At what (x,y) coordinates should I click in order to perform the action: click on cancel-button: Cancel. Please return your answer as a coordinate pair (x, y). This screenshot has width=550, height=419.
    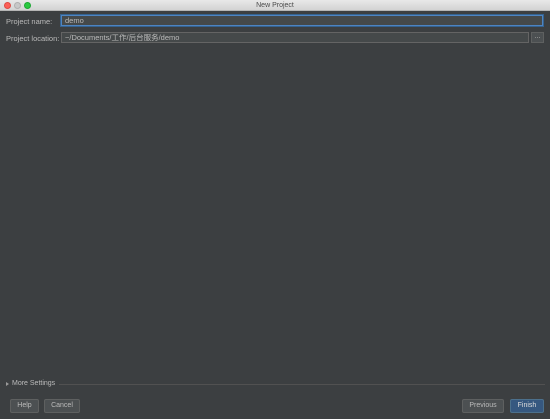
    Looking at the image, I should click on (62, 406).